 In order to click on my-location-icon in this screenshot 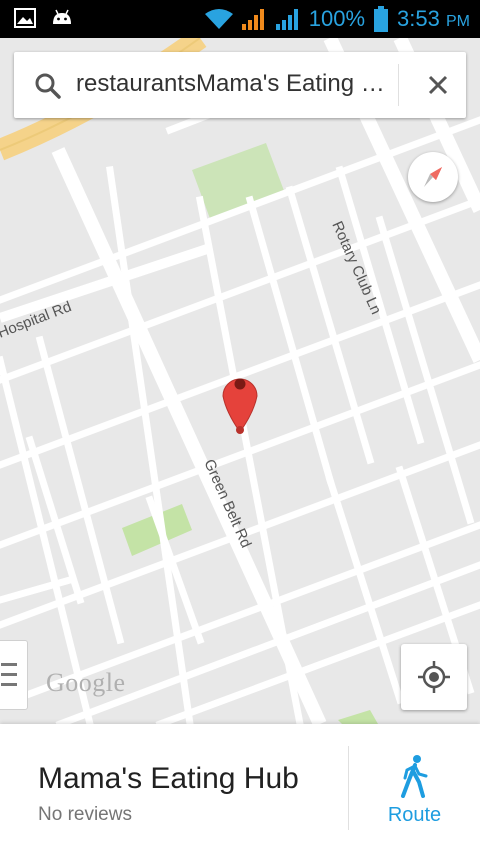, I will do `click(434, 677)`.